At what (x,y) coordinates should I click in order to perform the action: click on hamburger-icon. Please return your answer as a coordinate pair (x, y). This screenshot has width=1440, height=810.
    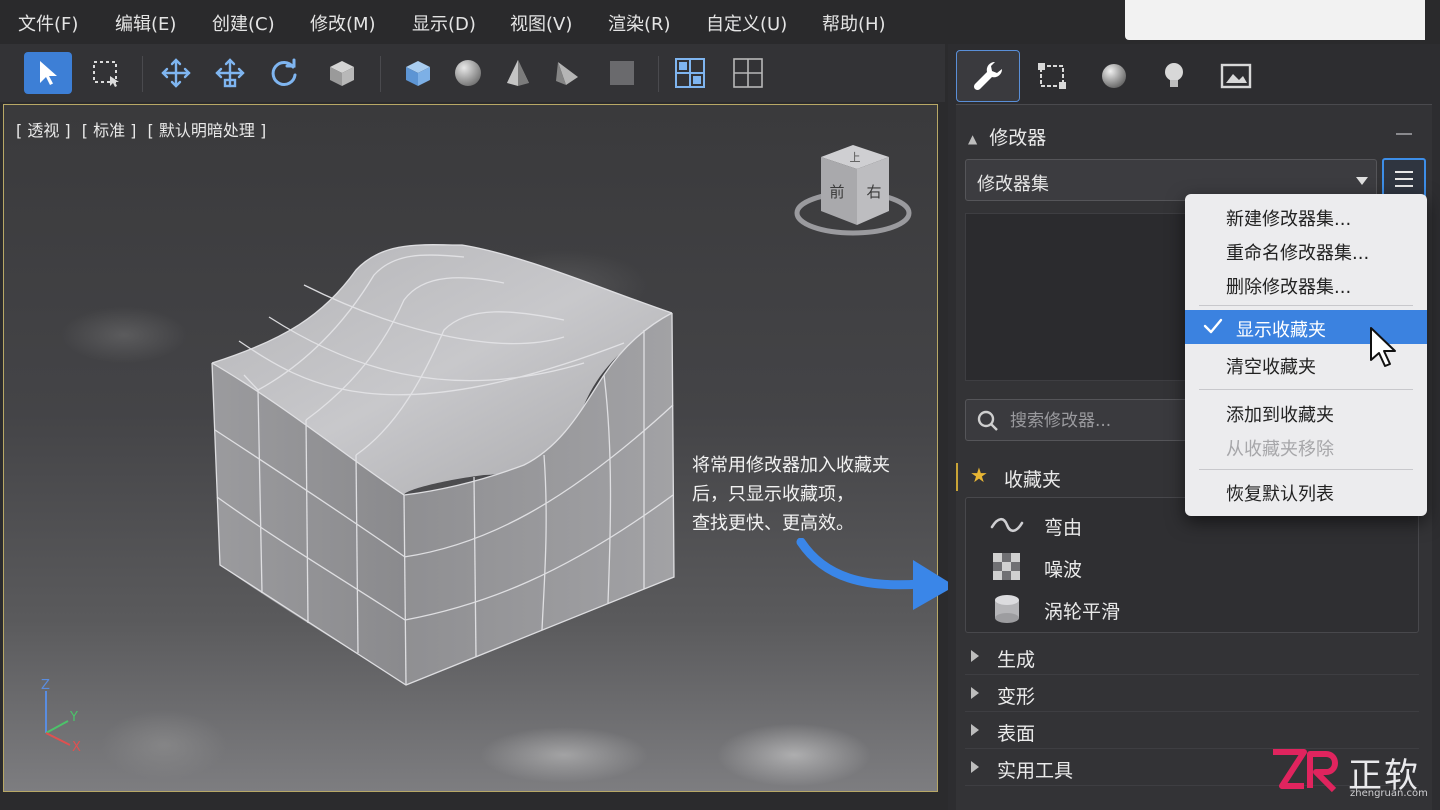
    Looking at the image, I should click on (1404, 172).